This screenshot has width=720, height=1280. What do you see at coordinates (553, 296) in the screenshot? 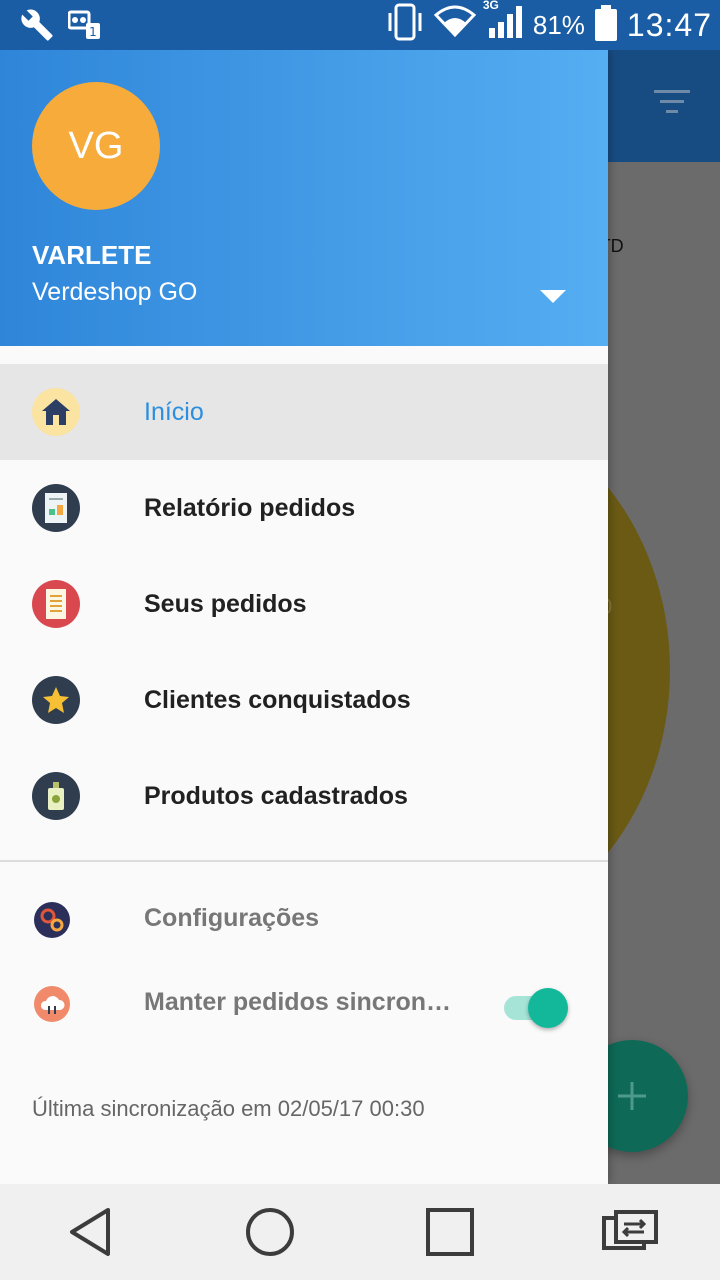
I see `account-dropdown-icon` at bounding box center [553, 296].